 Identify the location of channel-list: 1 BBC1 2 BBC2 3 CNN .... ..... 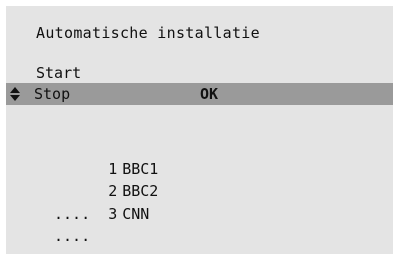
(106, 191).